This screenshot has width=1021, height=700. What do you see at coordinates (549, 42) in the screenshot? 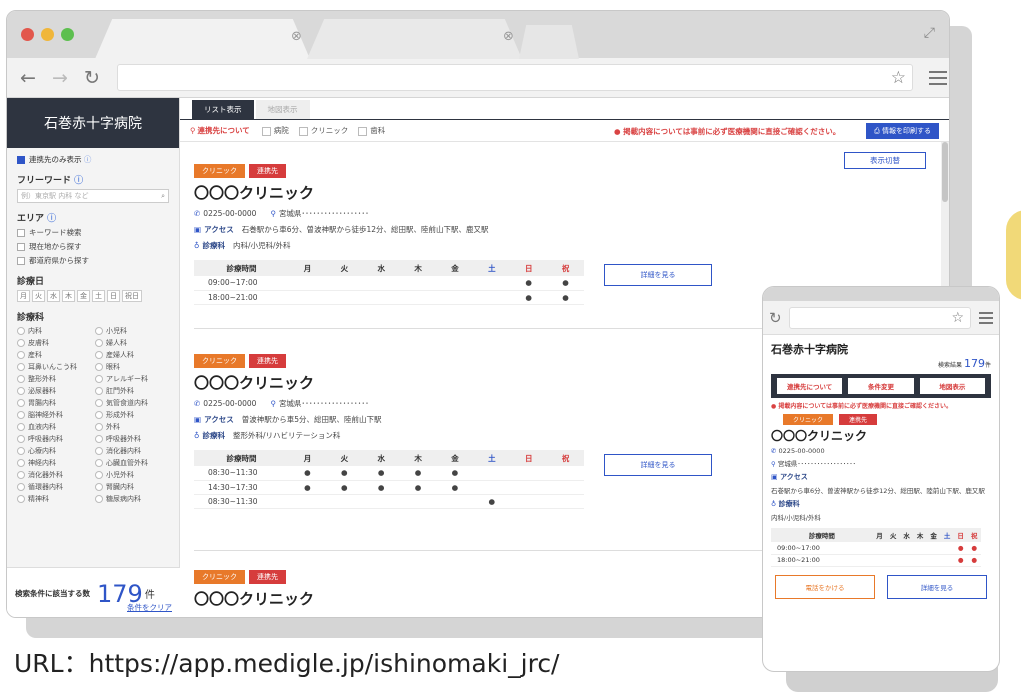
I see `new-tab-button` at bounding box center [549, 42].